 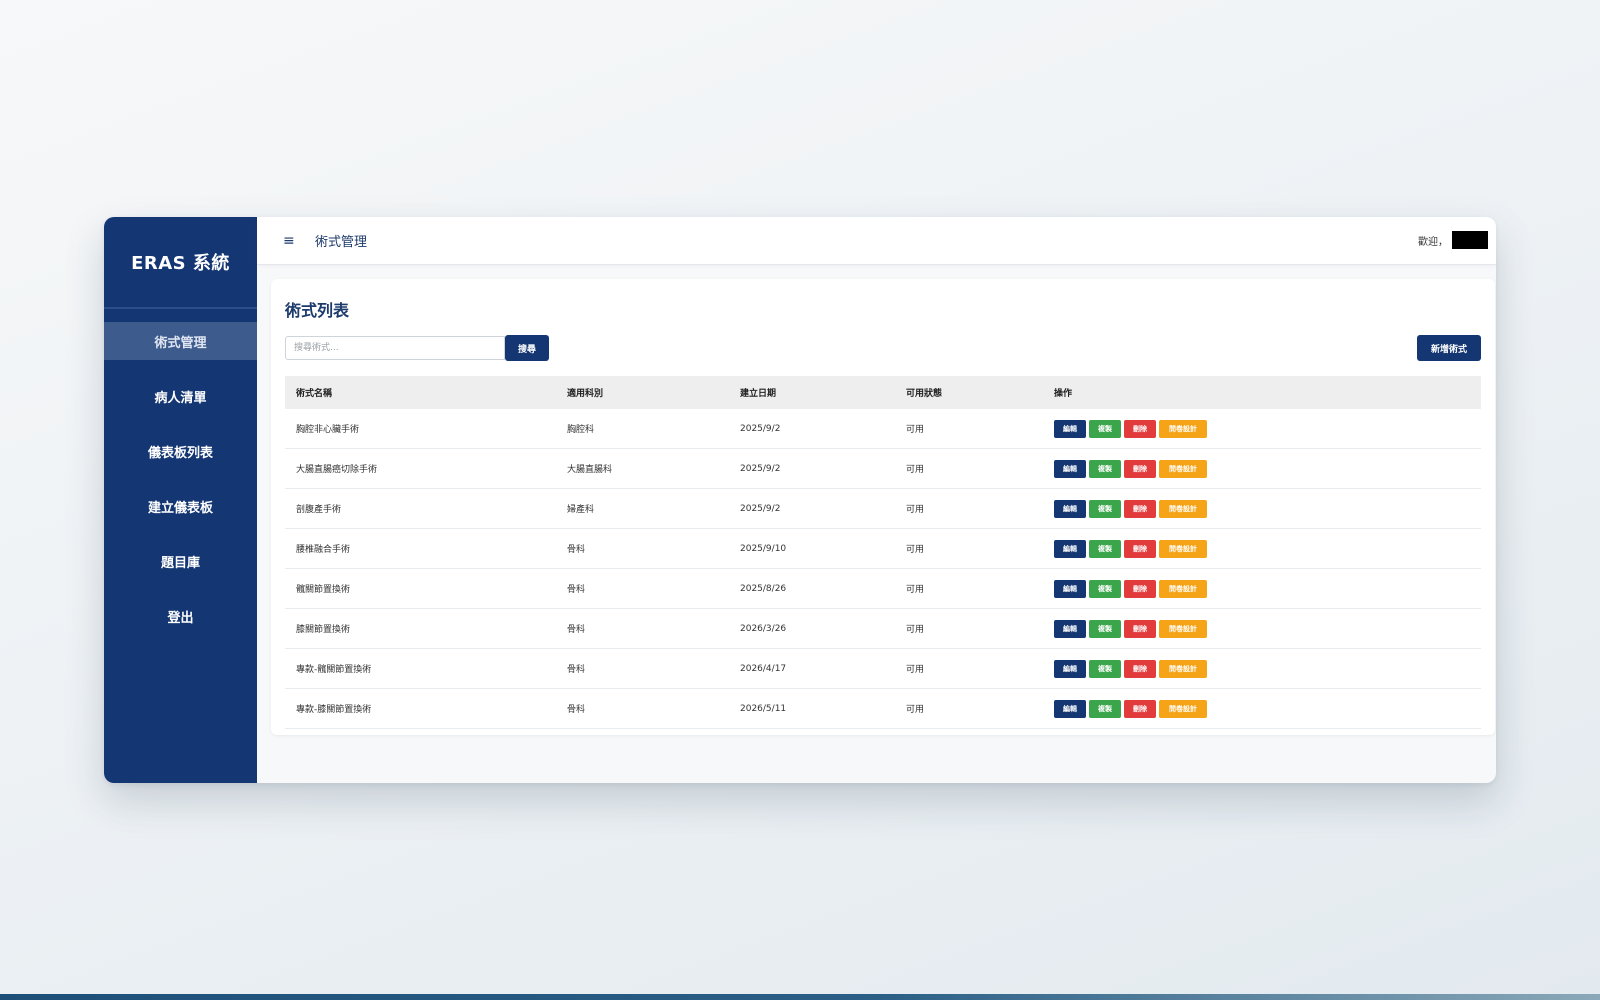 What do you see at coordinates (420, 468) in the screenshot?
I see `cell-name: 大腸直腸癌切除手術` at bounding box center [420, 468].